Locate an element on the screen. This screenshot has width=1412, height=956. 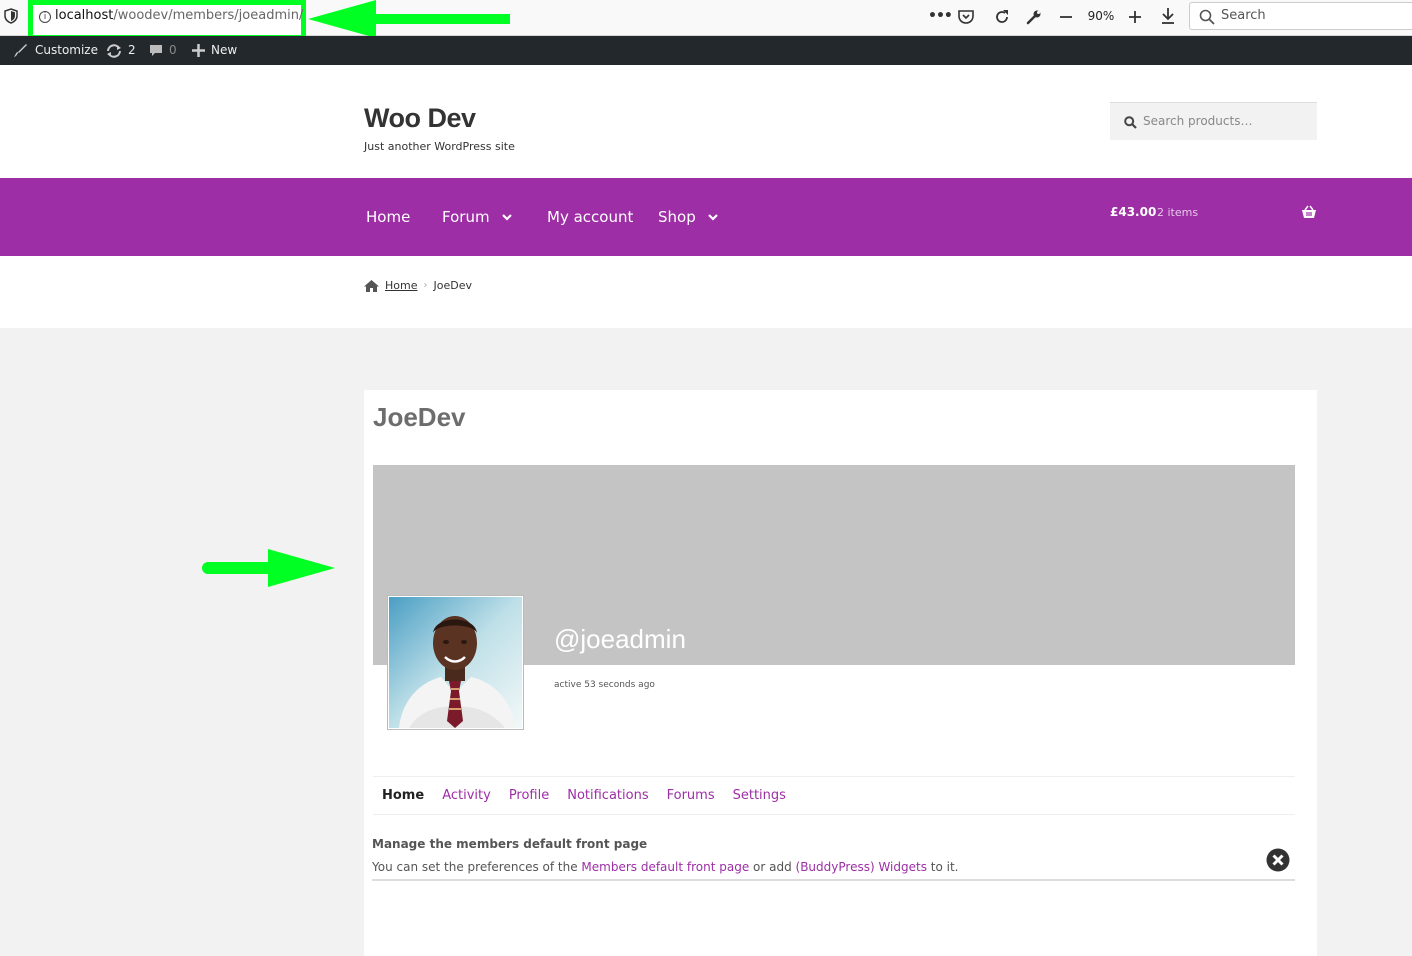
url-host: localhost is located at coordinates (84, 15).